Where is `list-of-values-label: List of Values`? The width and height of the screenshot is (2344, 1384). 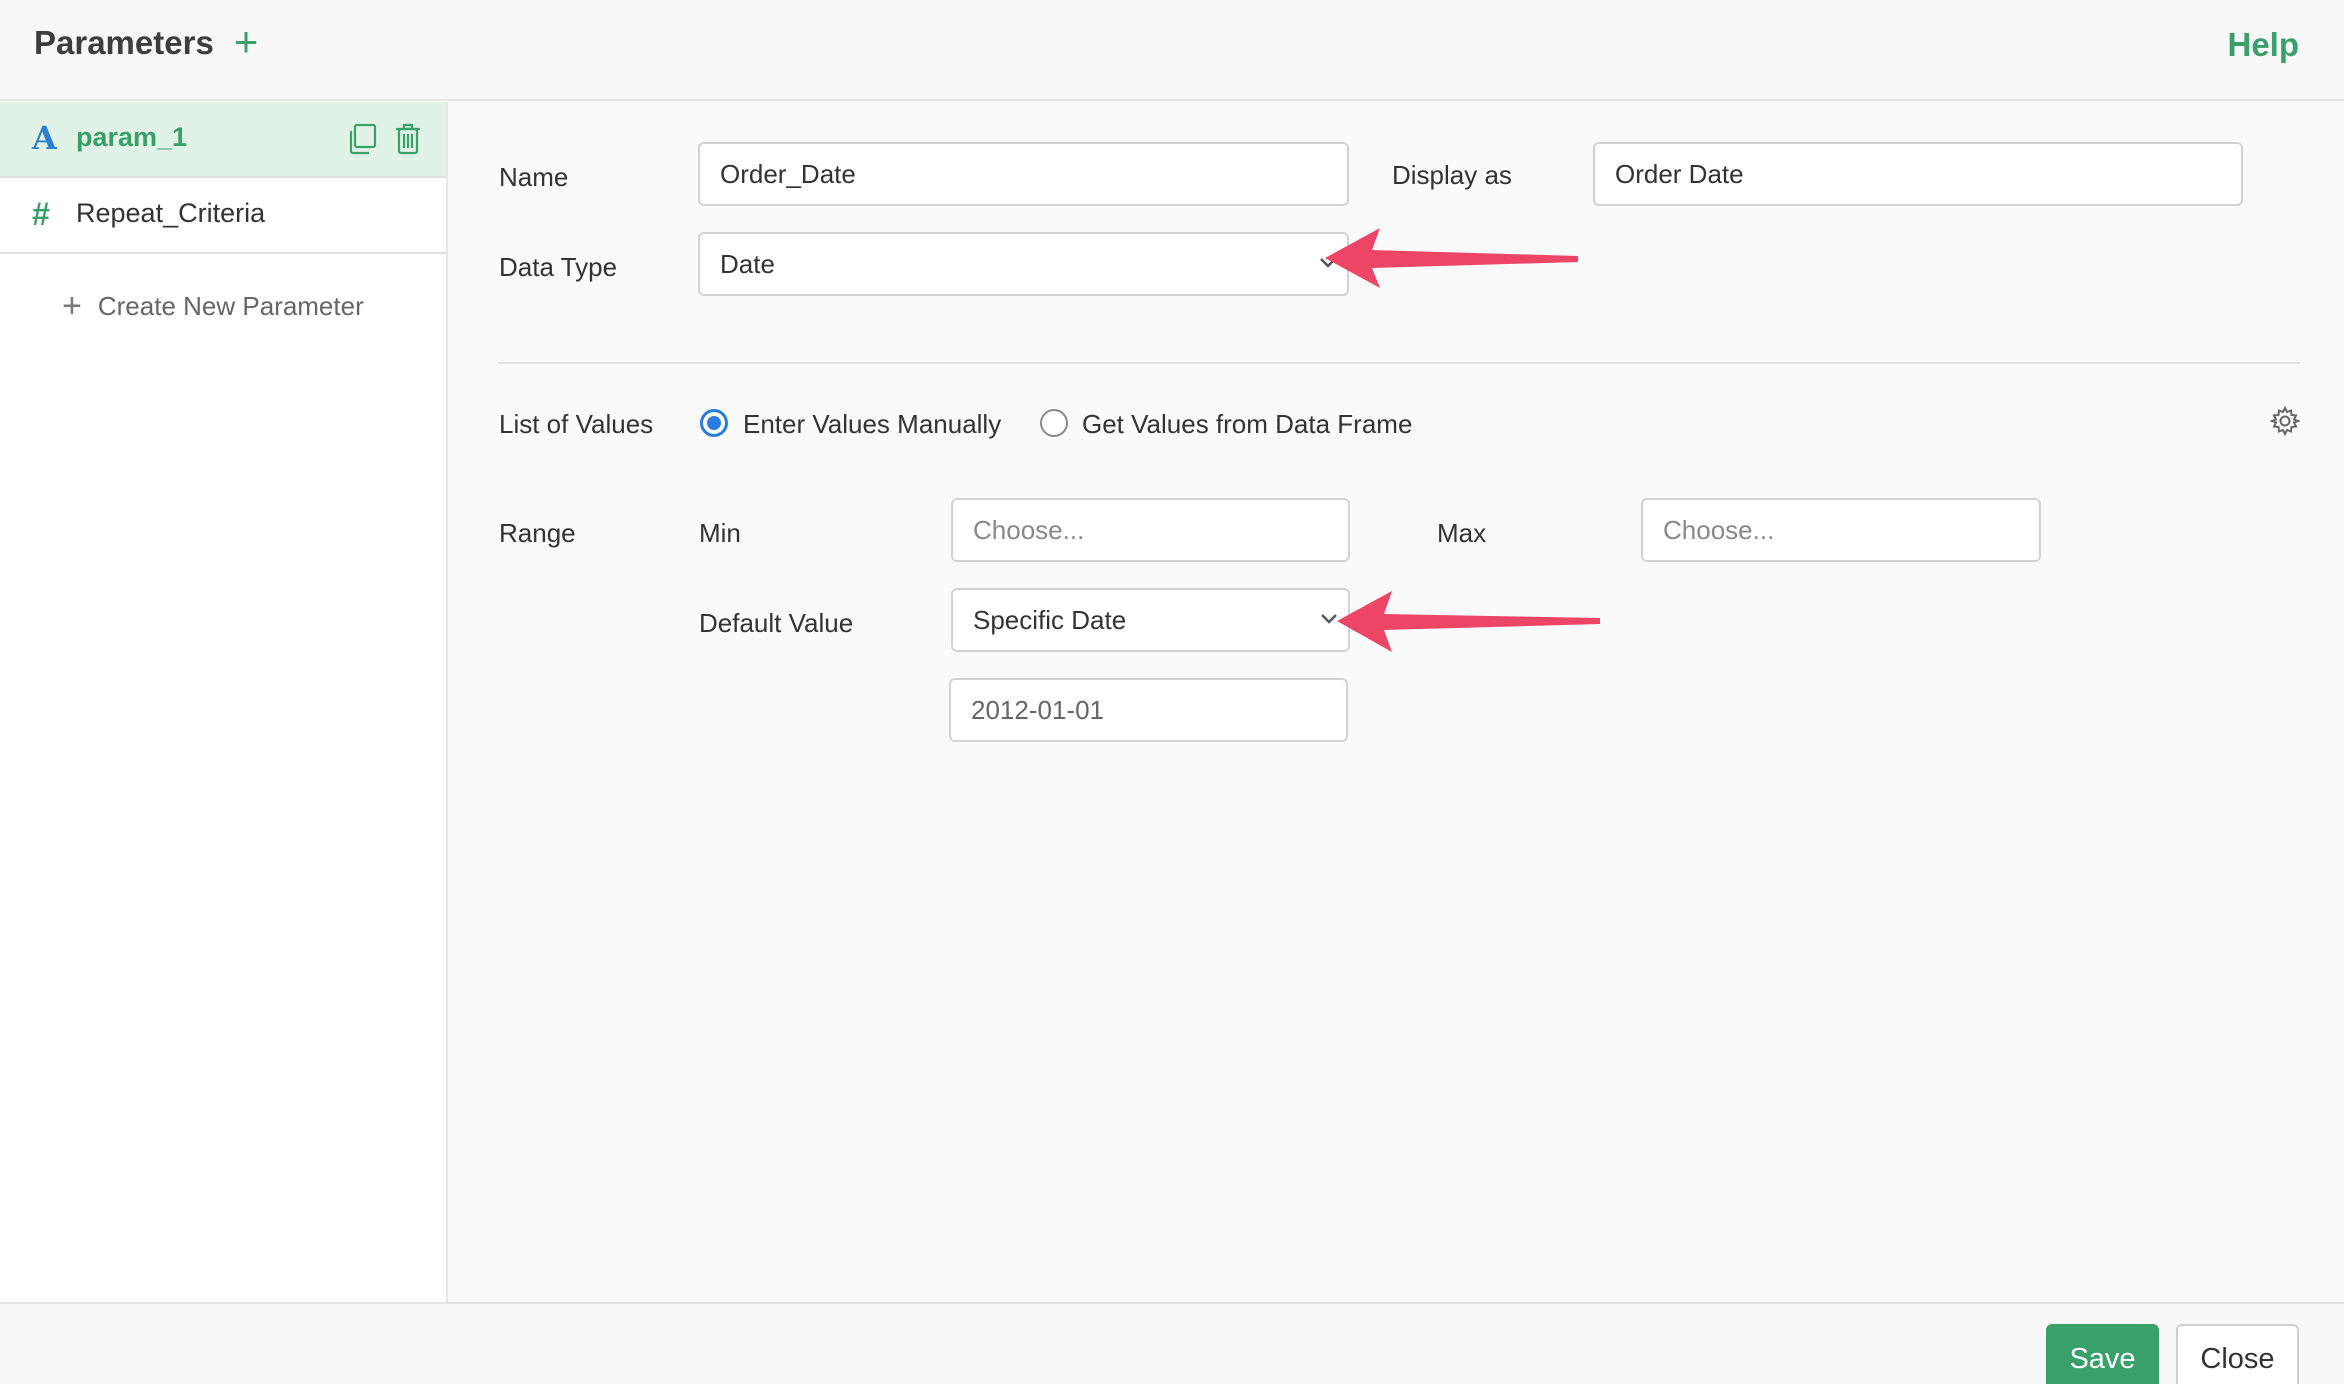
list-of-values-label: List of Values is located at coordinates (576, 424).